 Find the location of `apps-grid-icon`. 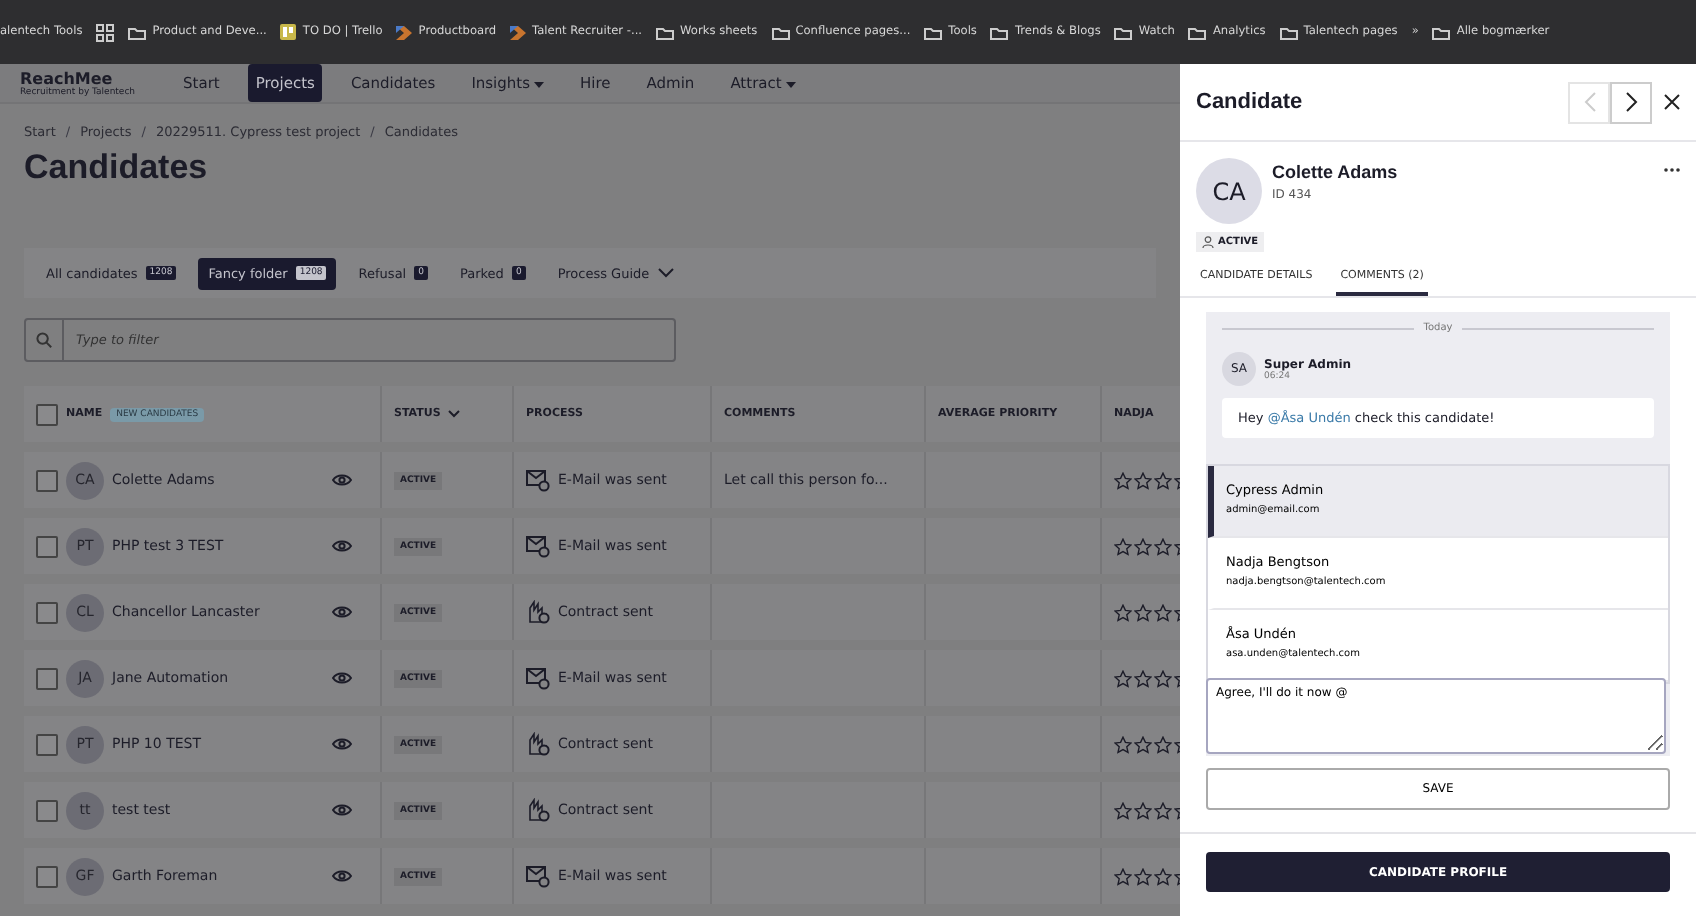

apps-grid-icon is located at coordinates (105, 32).